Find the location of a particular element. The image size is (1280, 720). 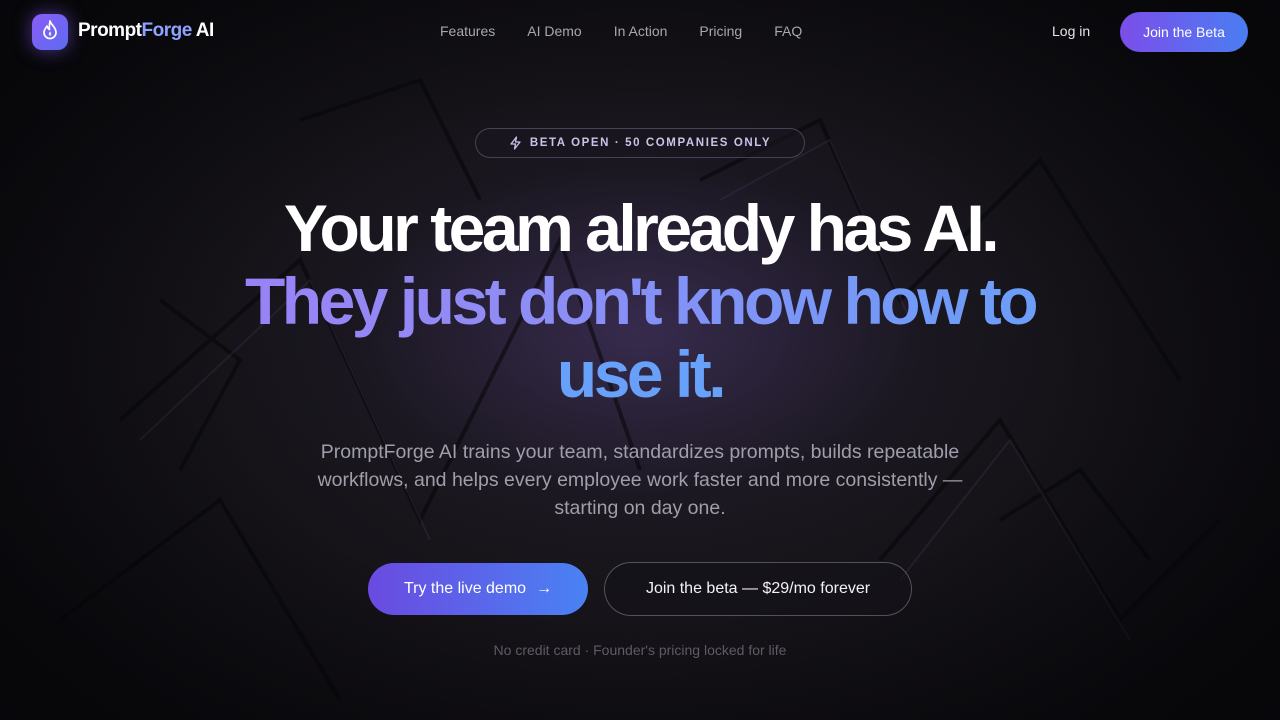

headline-line-2: They just don't know how to is located at coordinates (640, 301).